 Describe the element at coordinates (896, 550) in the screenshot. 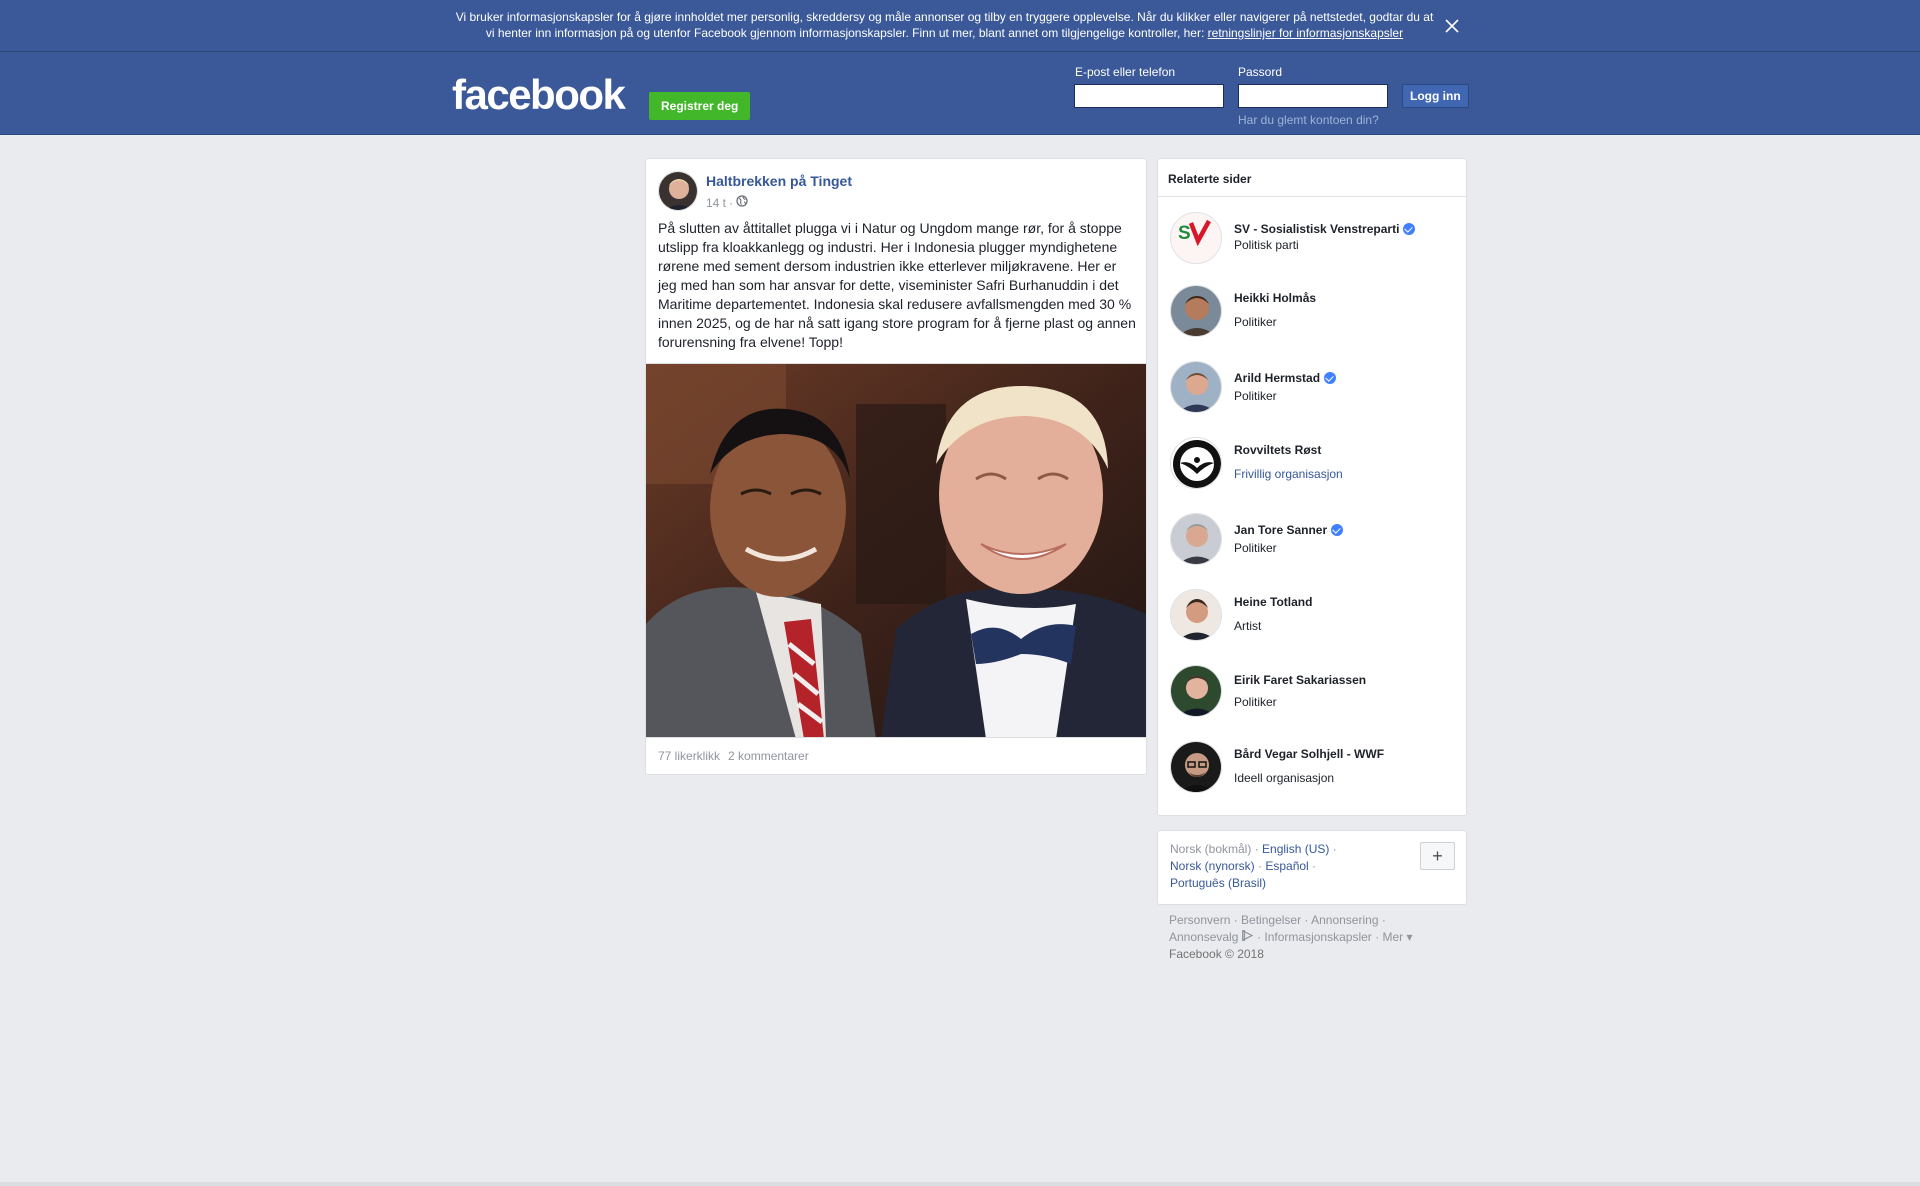

I see `post-photo` at that location.